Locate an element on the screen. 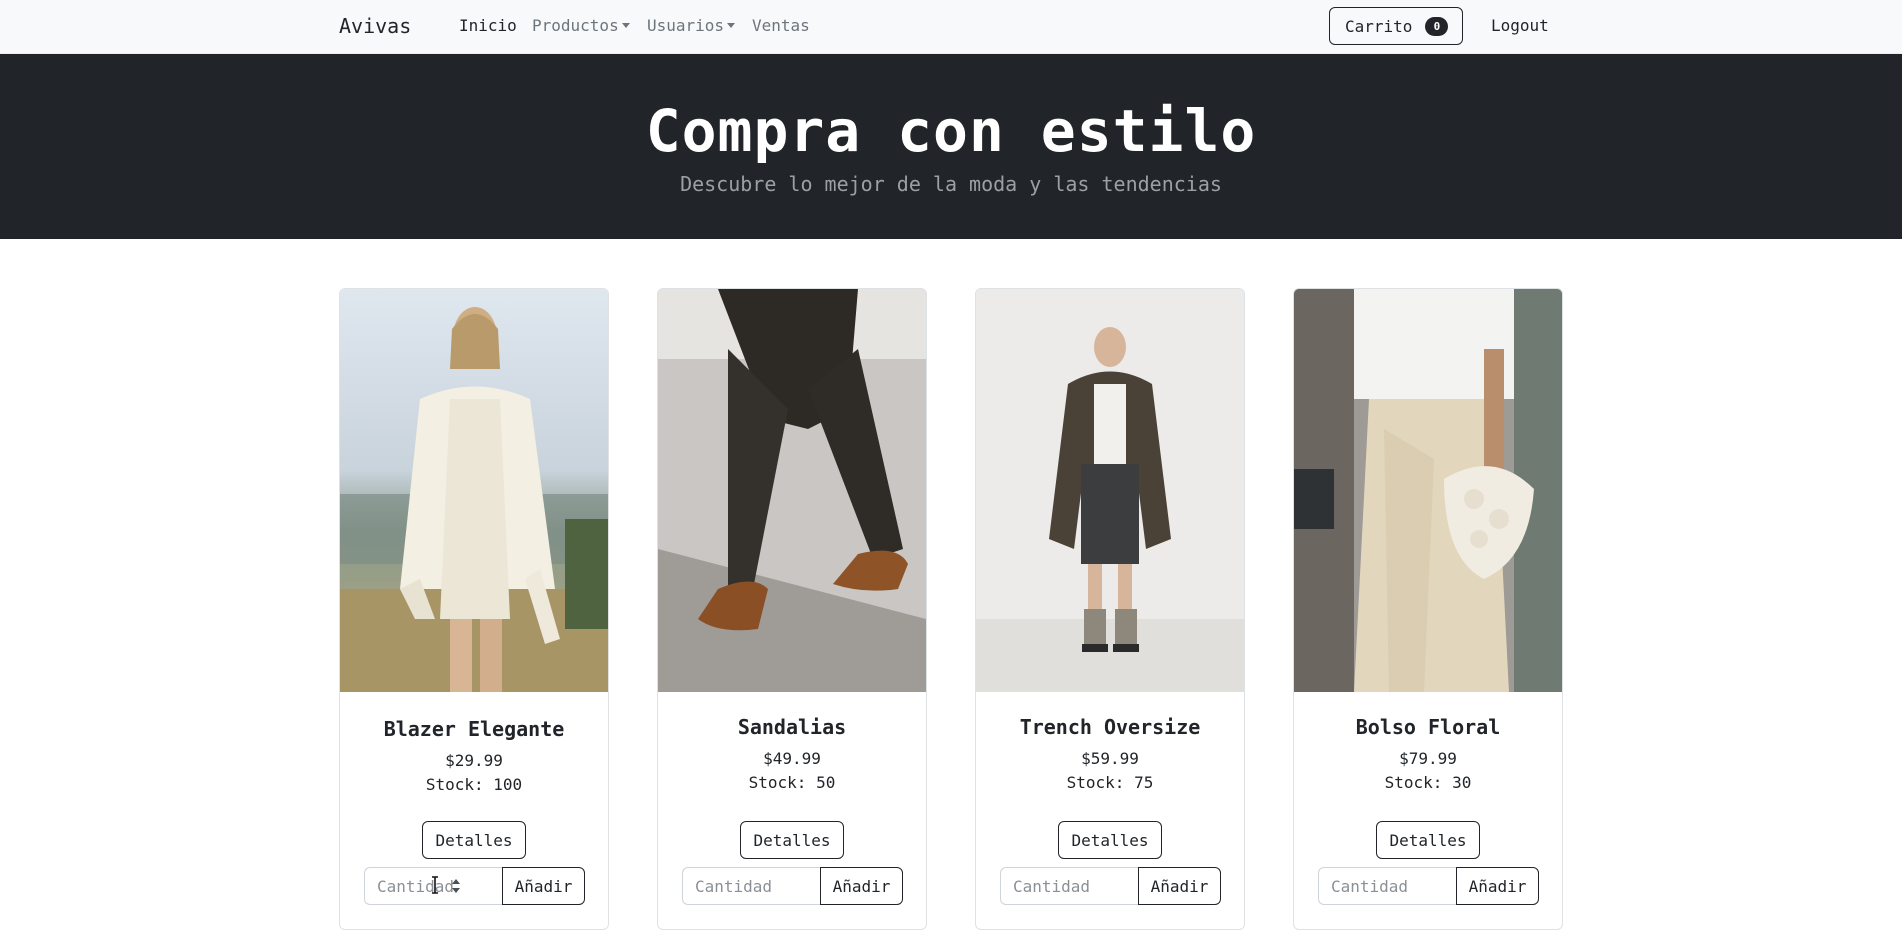 This screenshot has height=942, width=1902. product-name: Bolso Floral is located at coordinates (1428, 727).